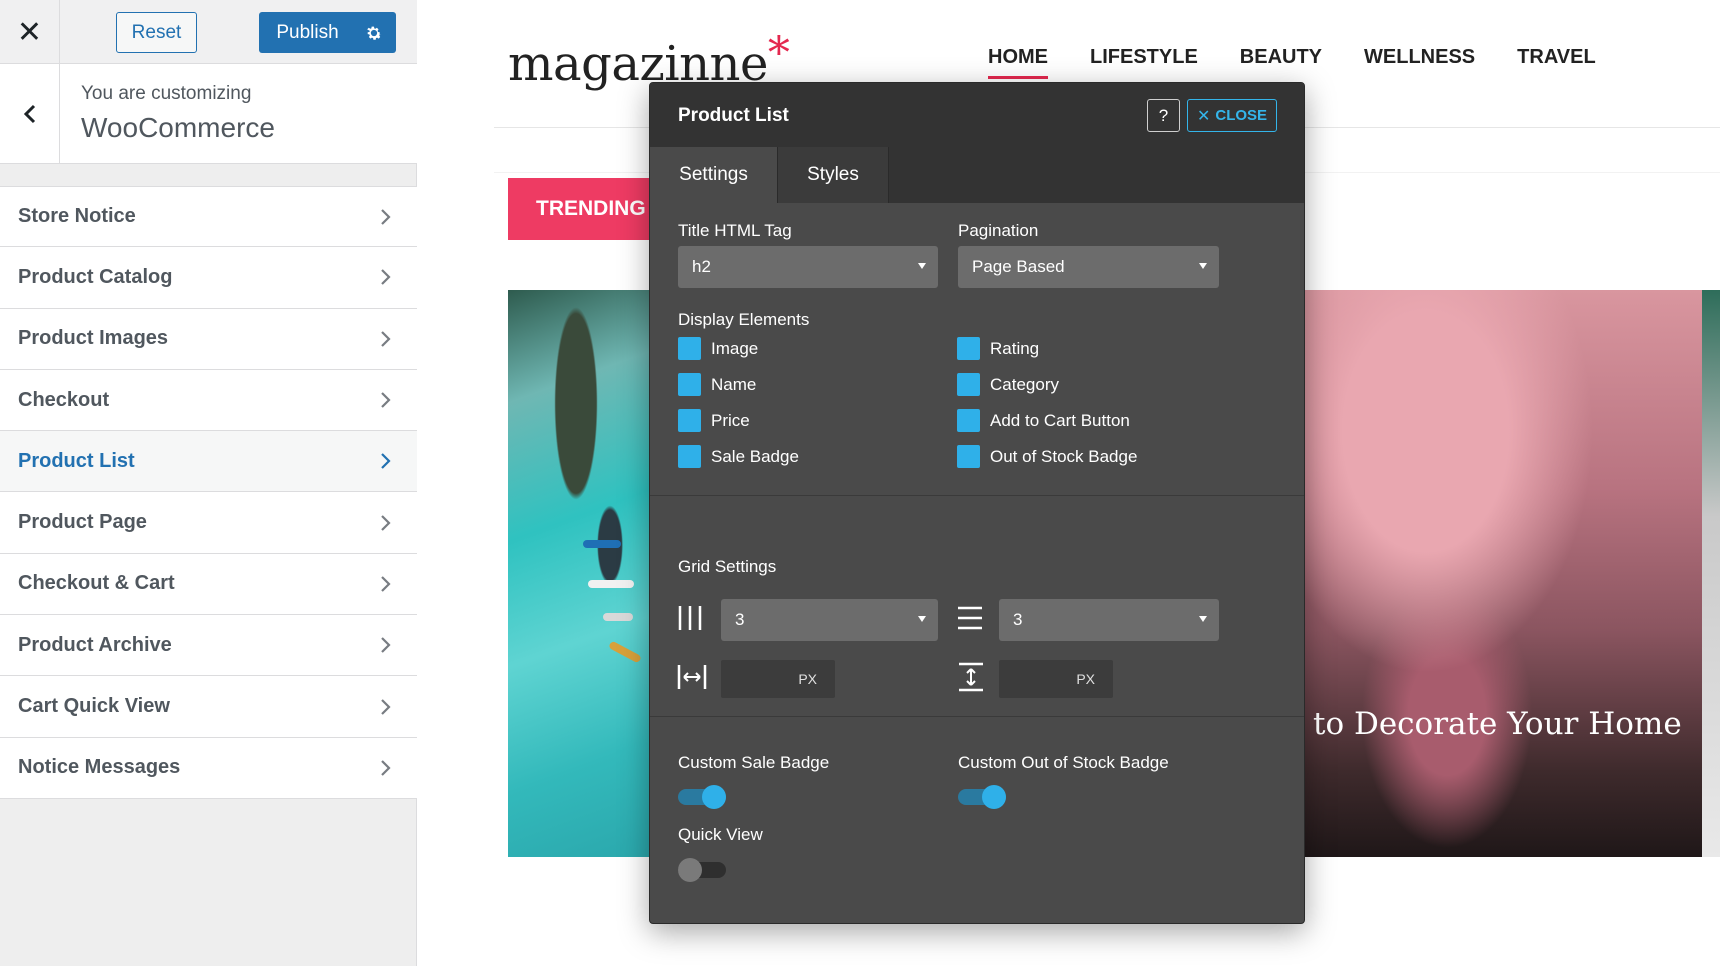 The height and width of the screenshot is (966, 1720). I want to click on help-button: ?, so click(1163, 115).